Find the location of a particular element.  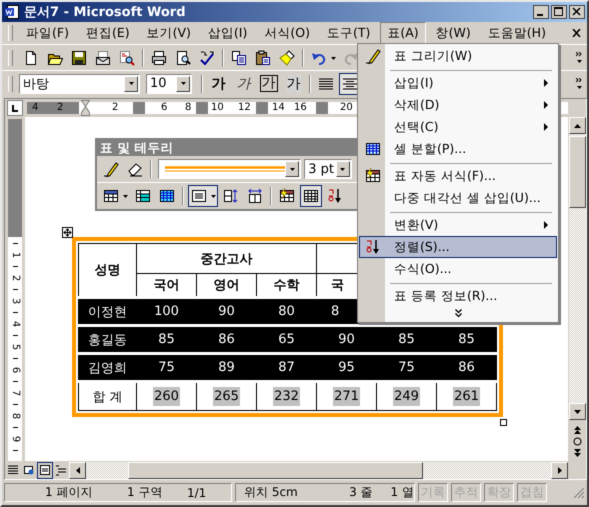

submenu-arrow-icon is located at coordinates (546, 83).